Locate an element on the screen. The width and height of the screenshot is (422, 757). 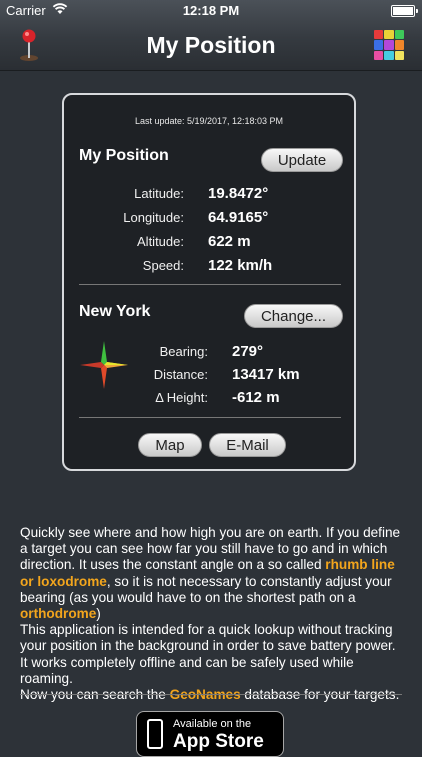
description-text-part: ) is located at coordinates (98, 614).